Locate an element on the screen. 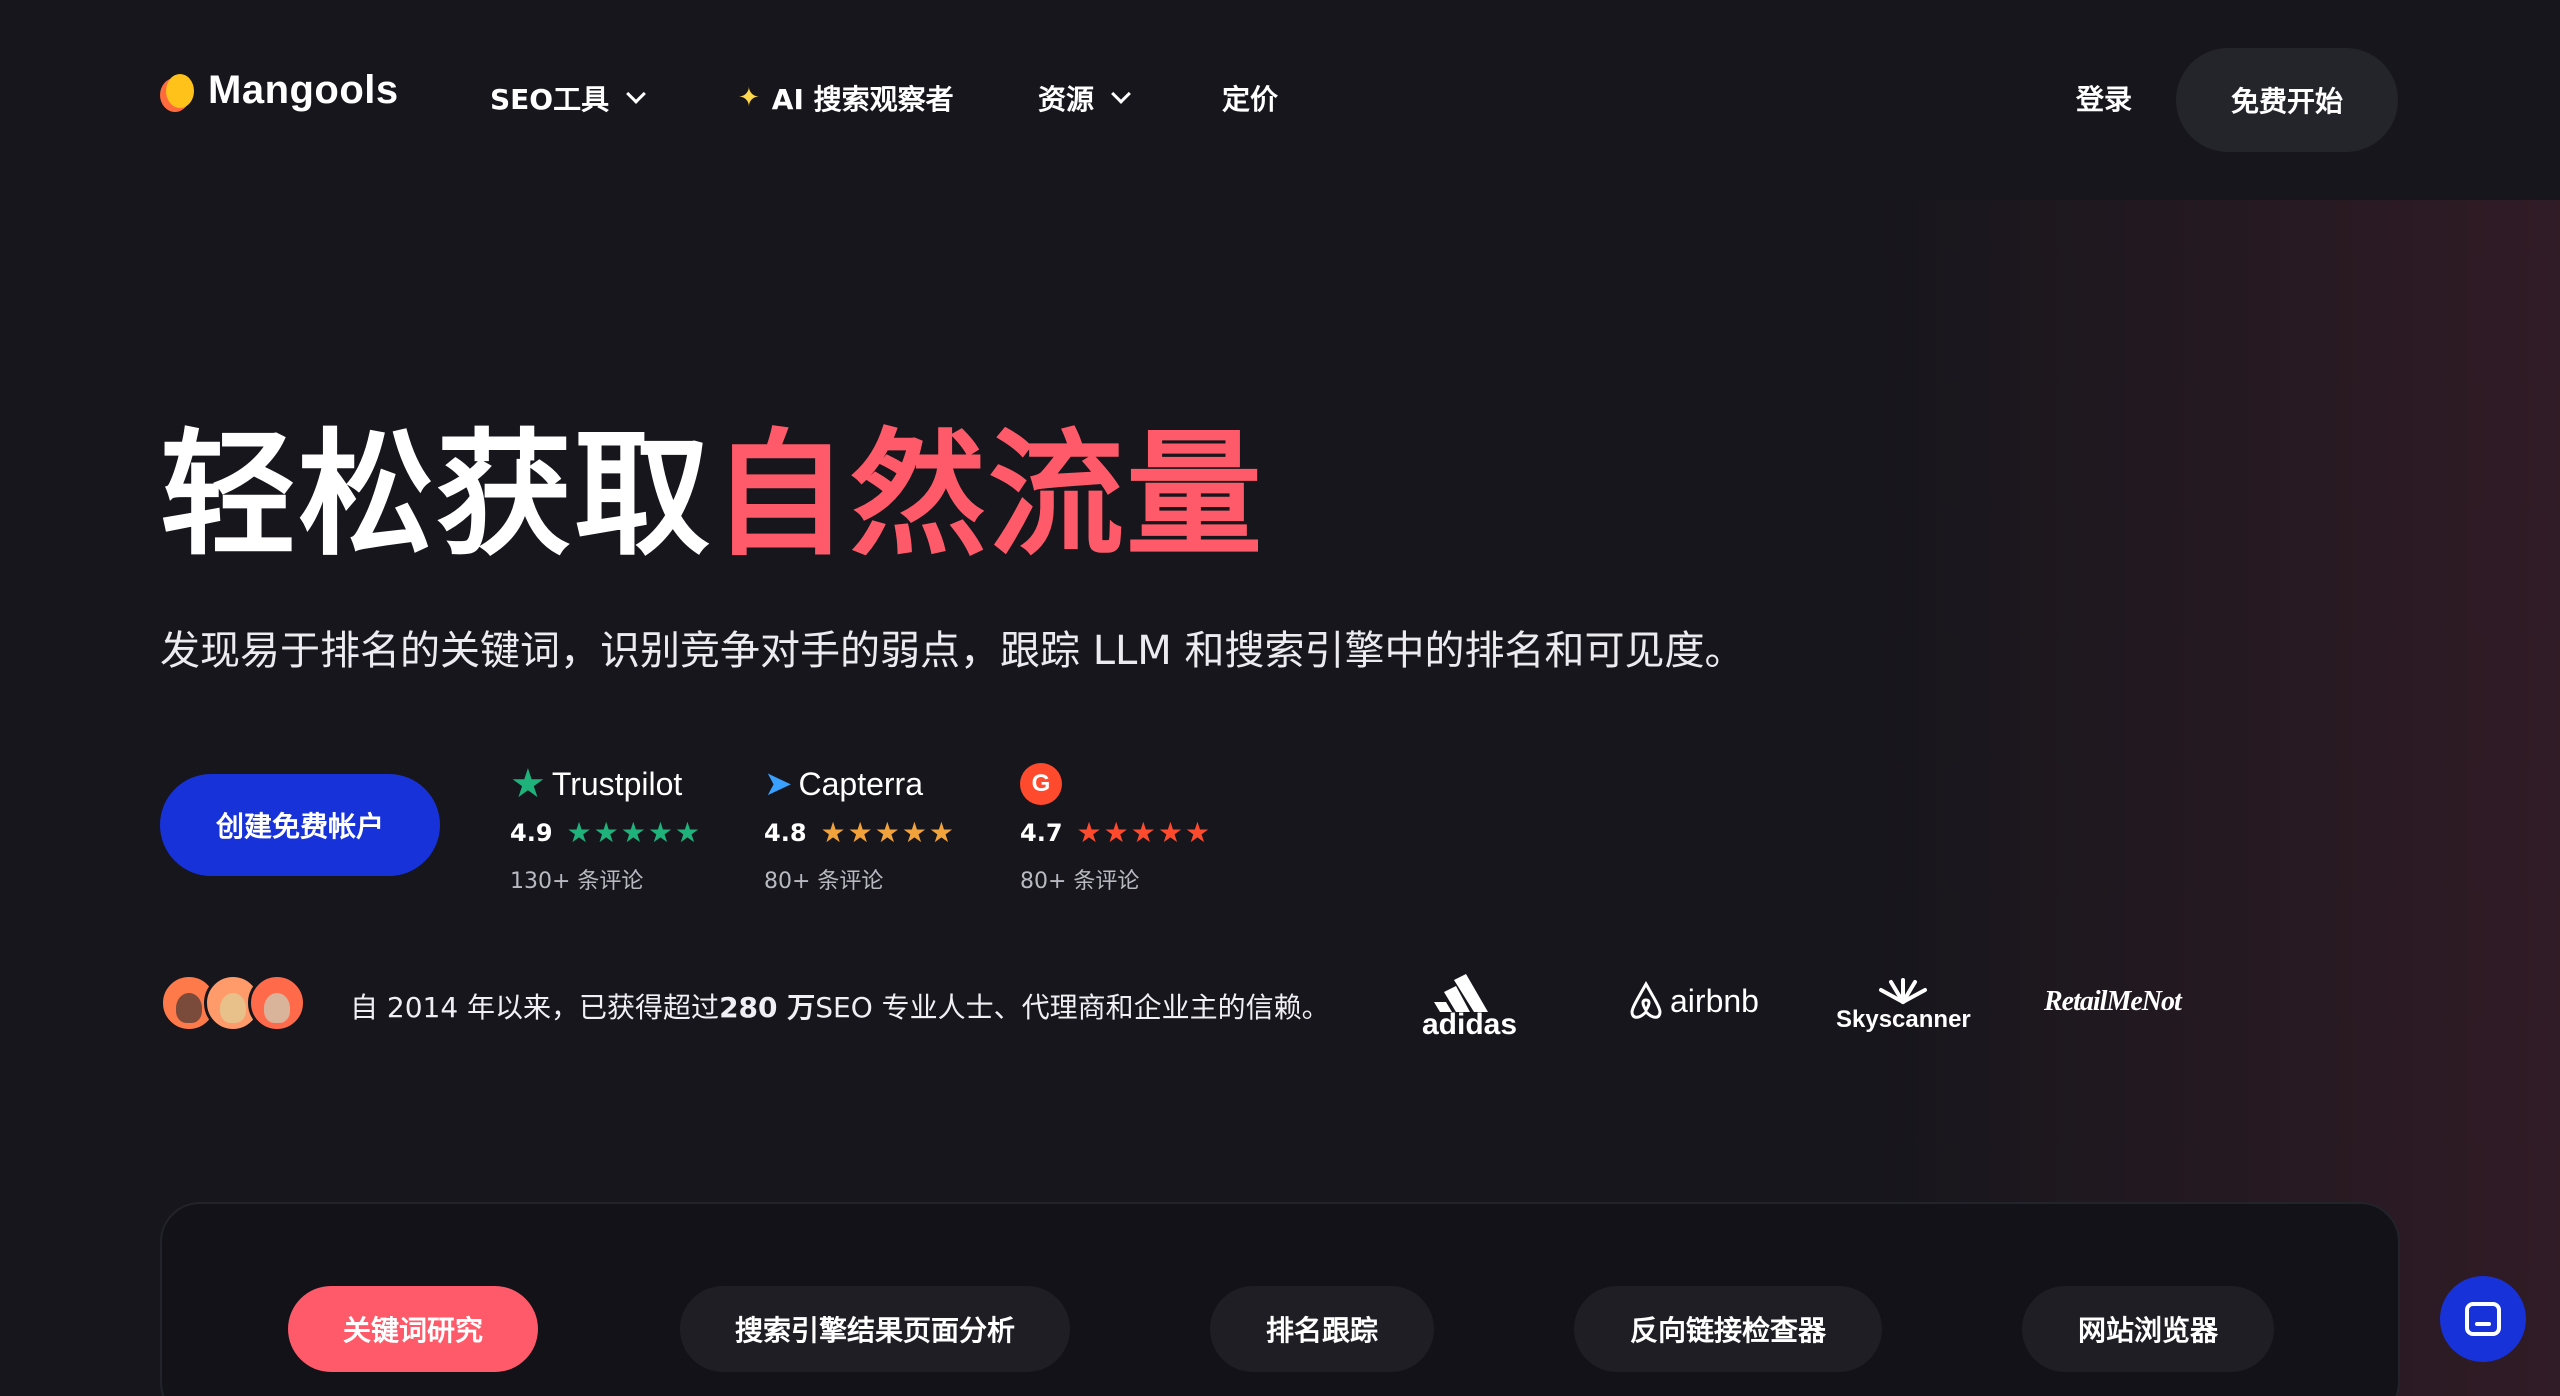 This screenshot has height=1396, width=2560. tab-rank-tracking: 排名跟踪 is located at coordinates (1322, 1329).